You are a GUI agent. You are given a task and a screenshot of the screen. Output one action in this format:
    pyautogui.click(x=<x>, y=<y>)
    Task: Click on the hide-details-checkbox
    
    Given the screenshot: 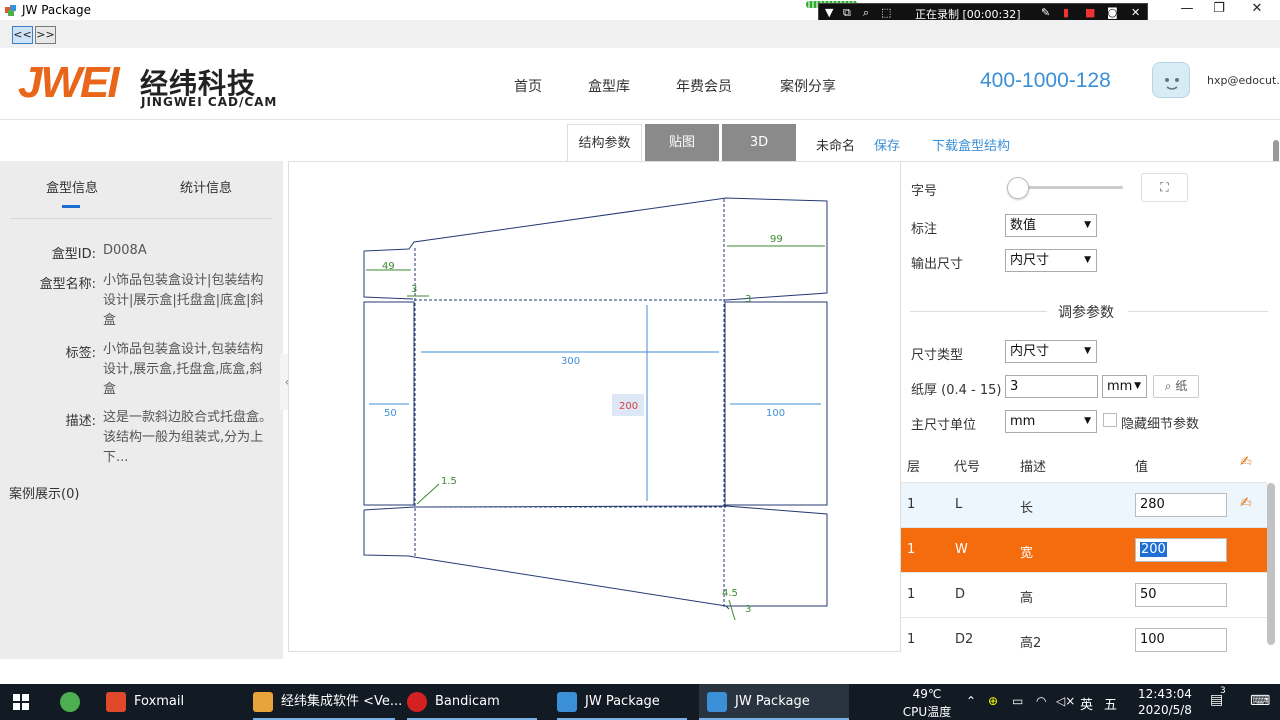 What is the action you would take?
    pyautogui.click(x=1110, y=420)
    